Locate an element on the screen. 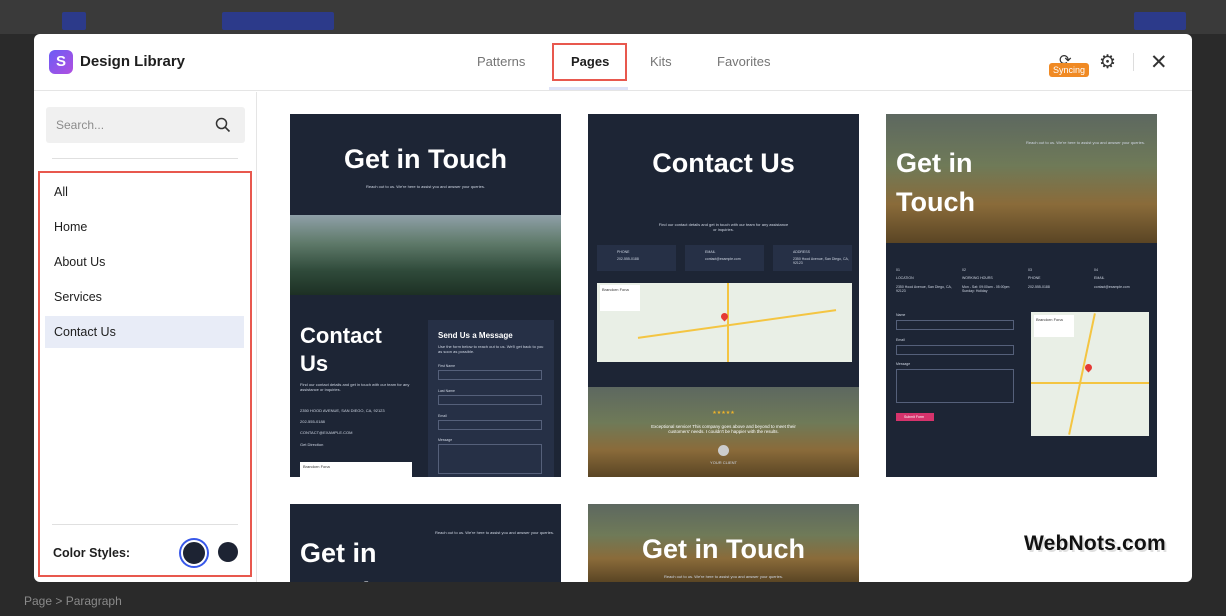 The image size is (1226, 616). info-label: WORKING HOURS is located at coordinates (977, 278).